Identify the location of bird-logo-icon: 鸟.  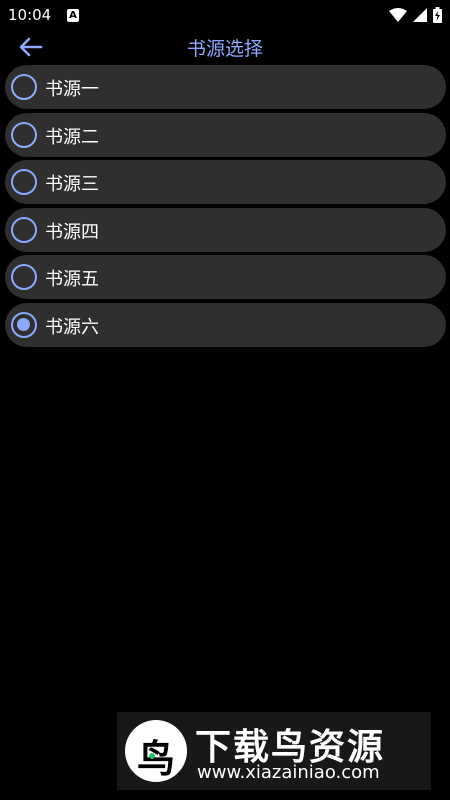
(156, 751).